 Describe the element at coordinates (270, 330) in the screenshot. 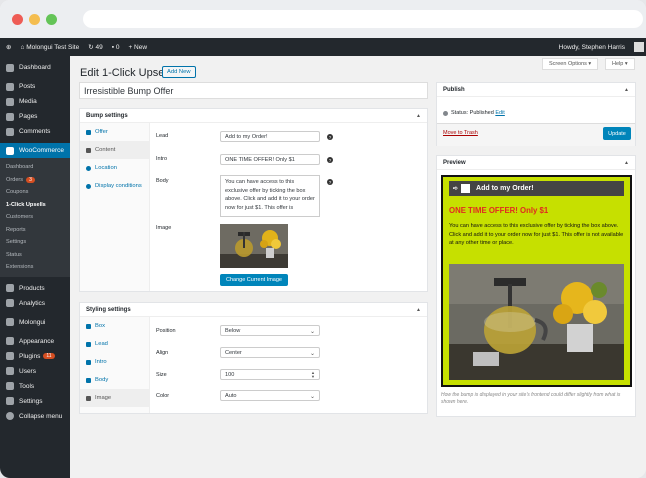

I see `position-select: Below ⌄` at that location.